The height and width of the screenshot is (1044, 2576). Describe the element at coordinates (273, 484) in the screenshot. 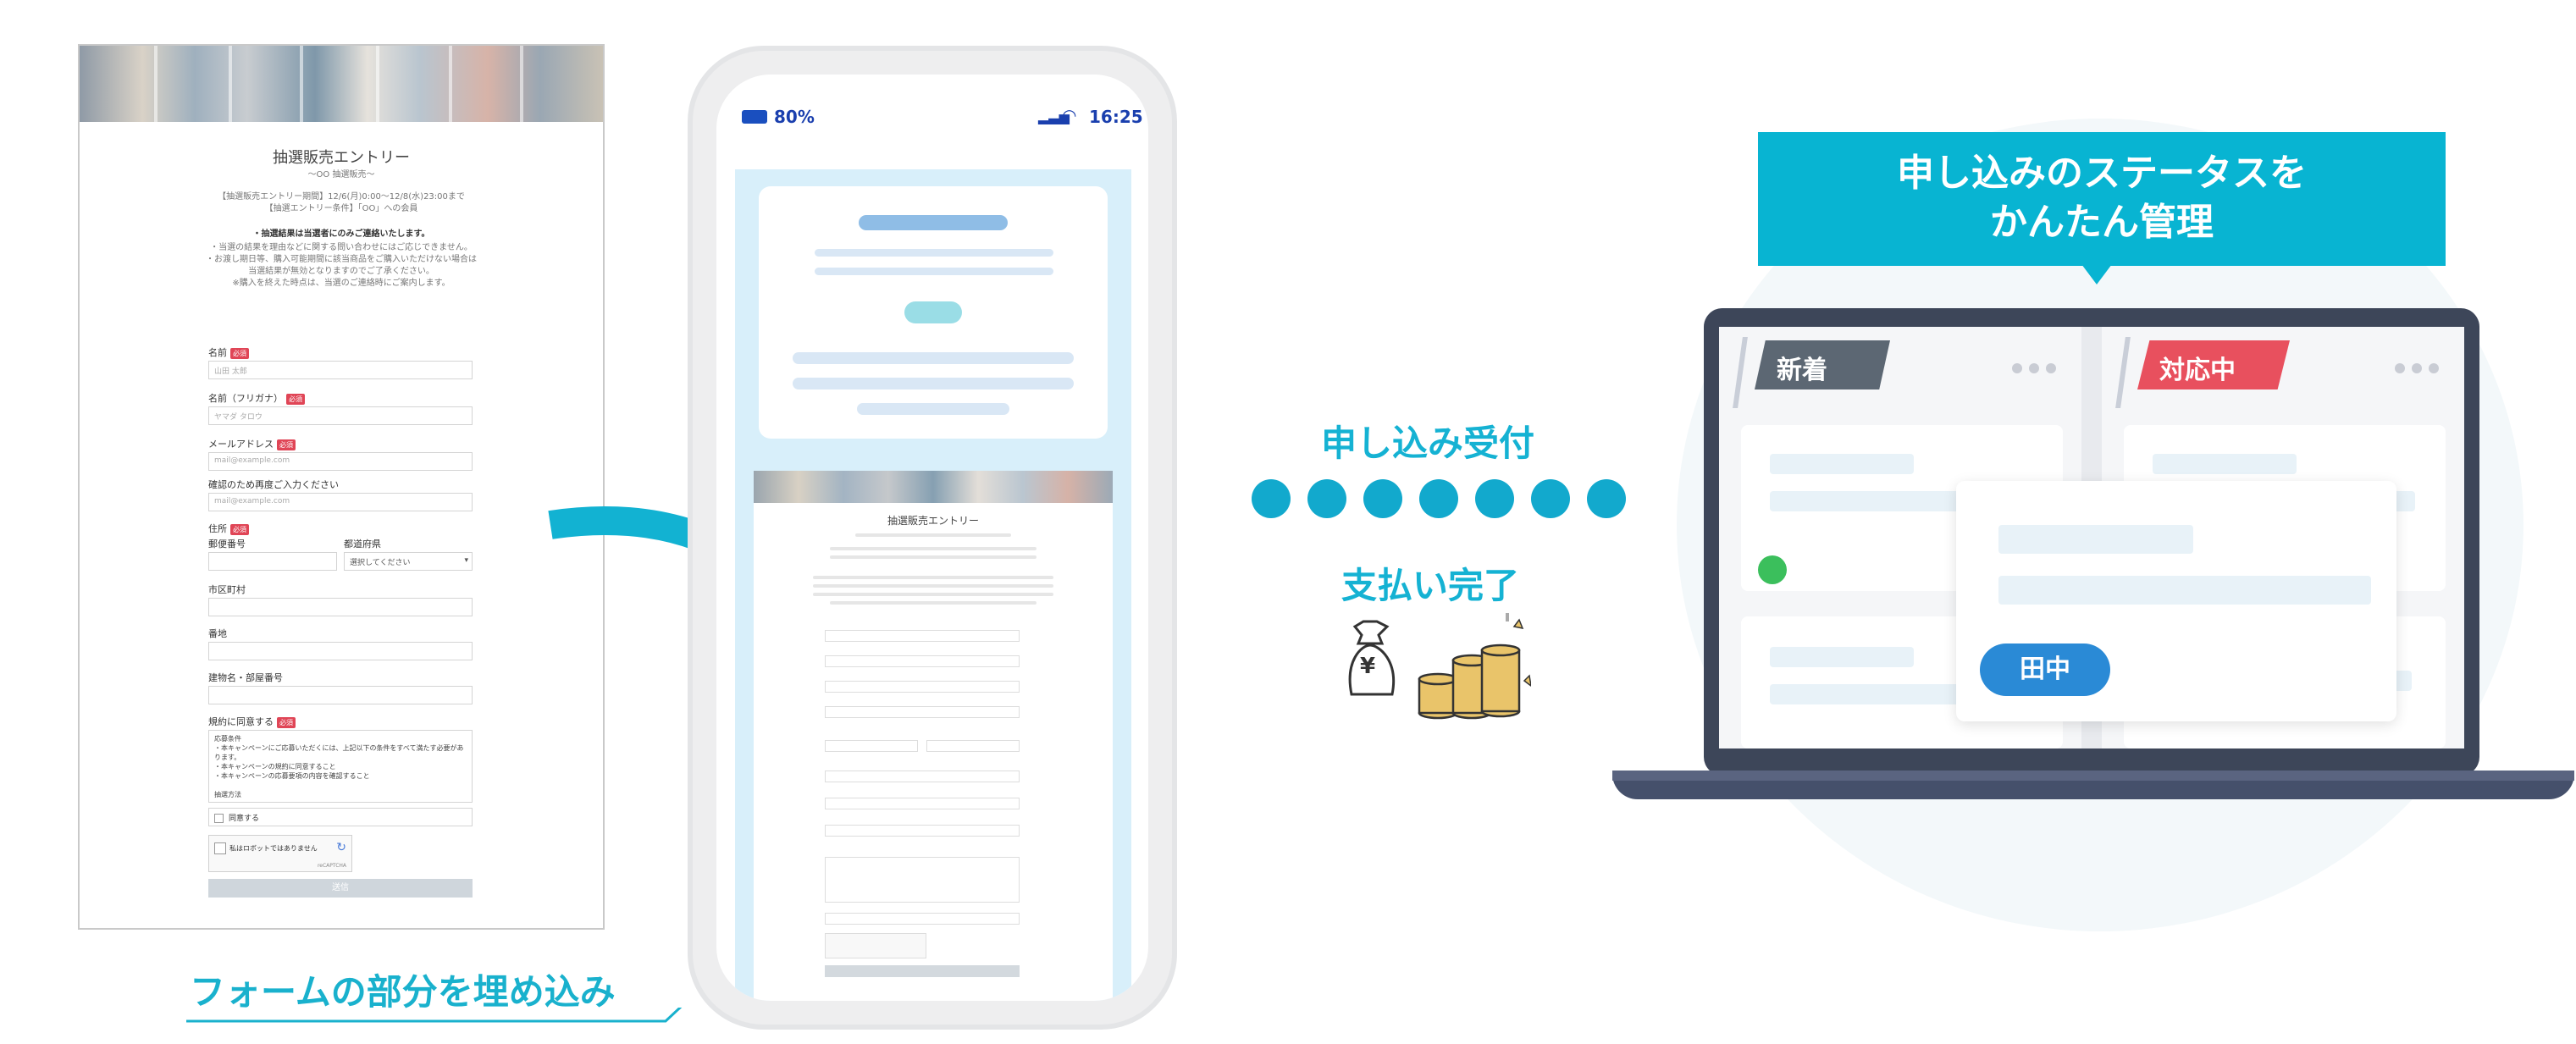

I see `email-confirm-label: 確認のため再度ご入力ください` at that location.